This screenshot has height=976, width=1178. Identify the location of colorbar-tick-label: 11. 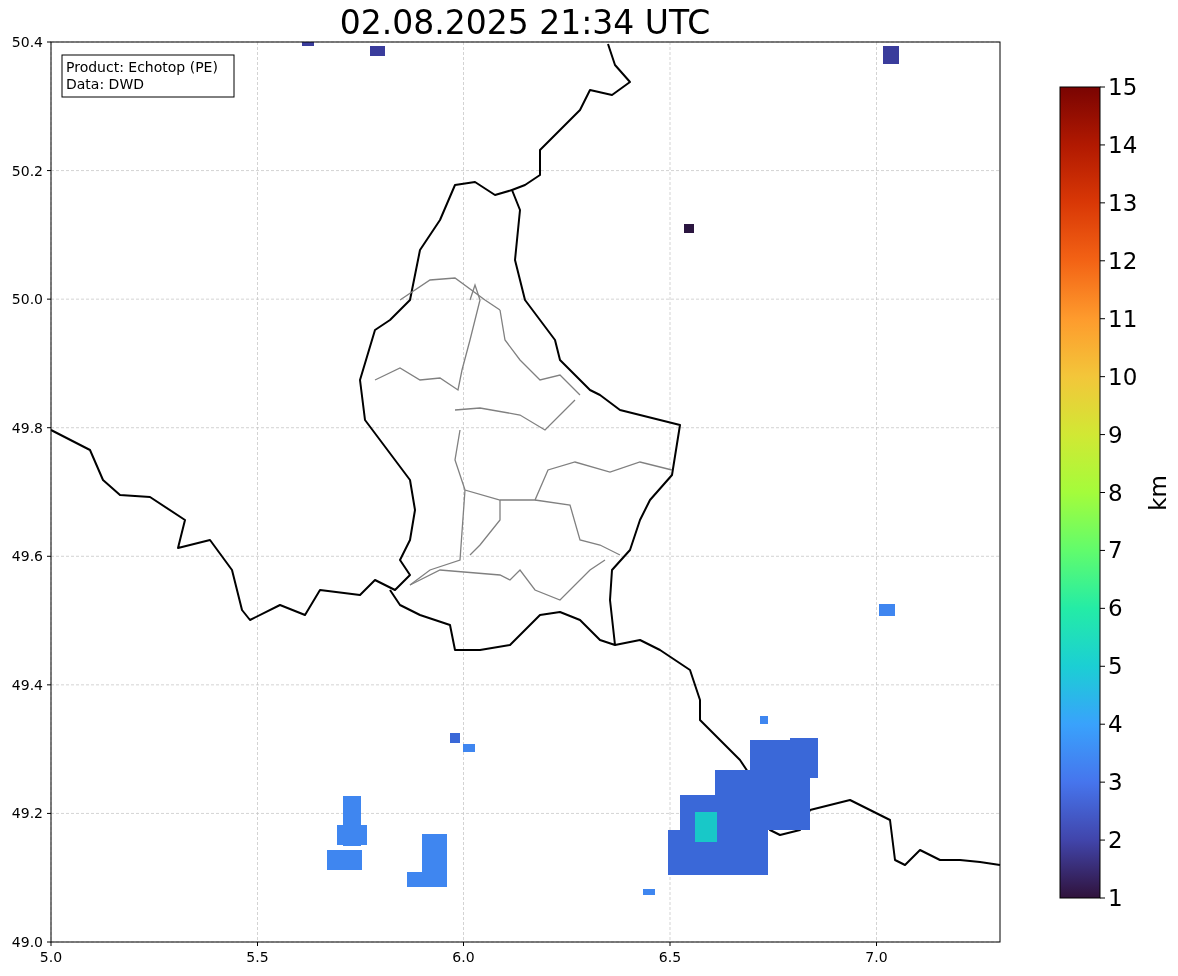
(1123, 318).